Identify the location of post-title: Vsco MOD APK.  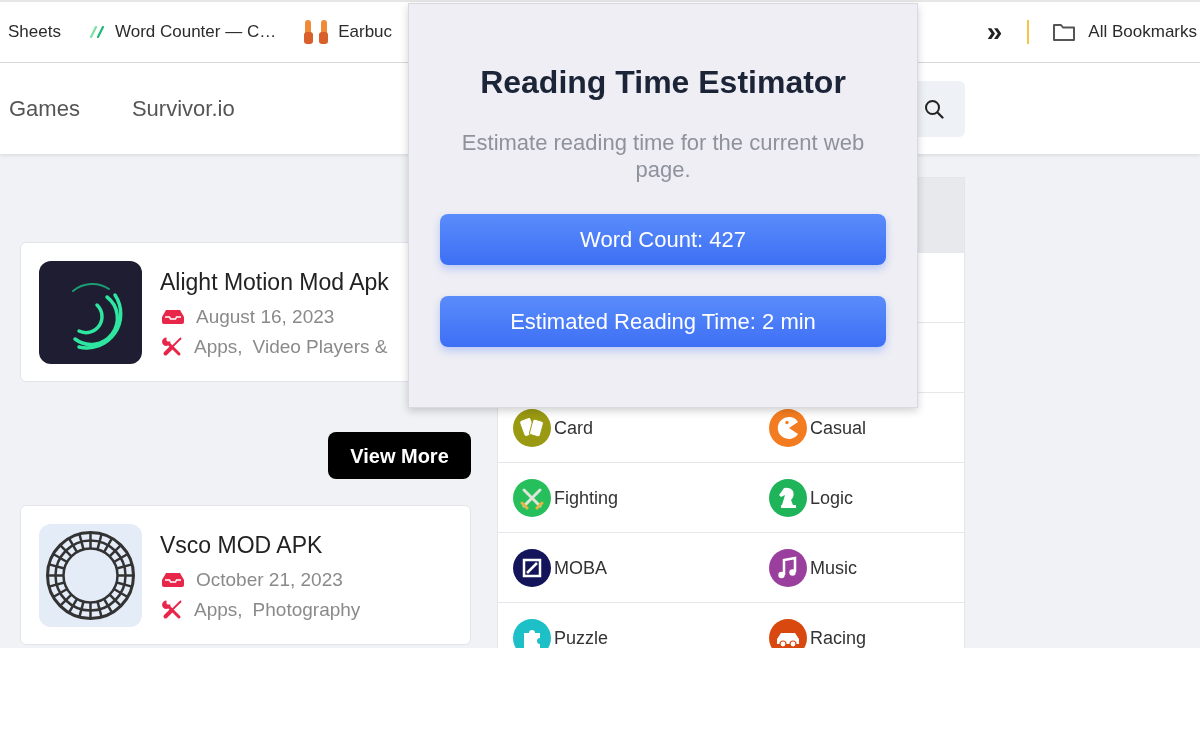
(265, 545).